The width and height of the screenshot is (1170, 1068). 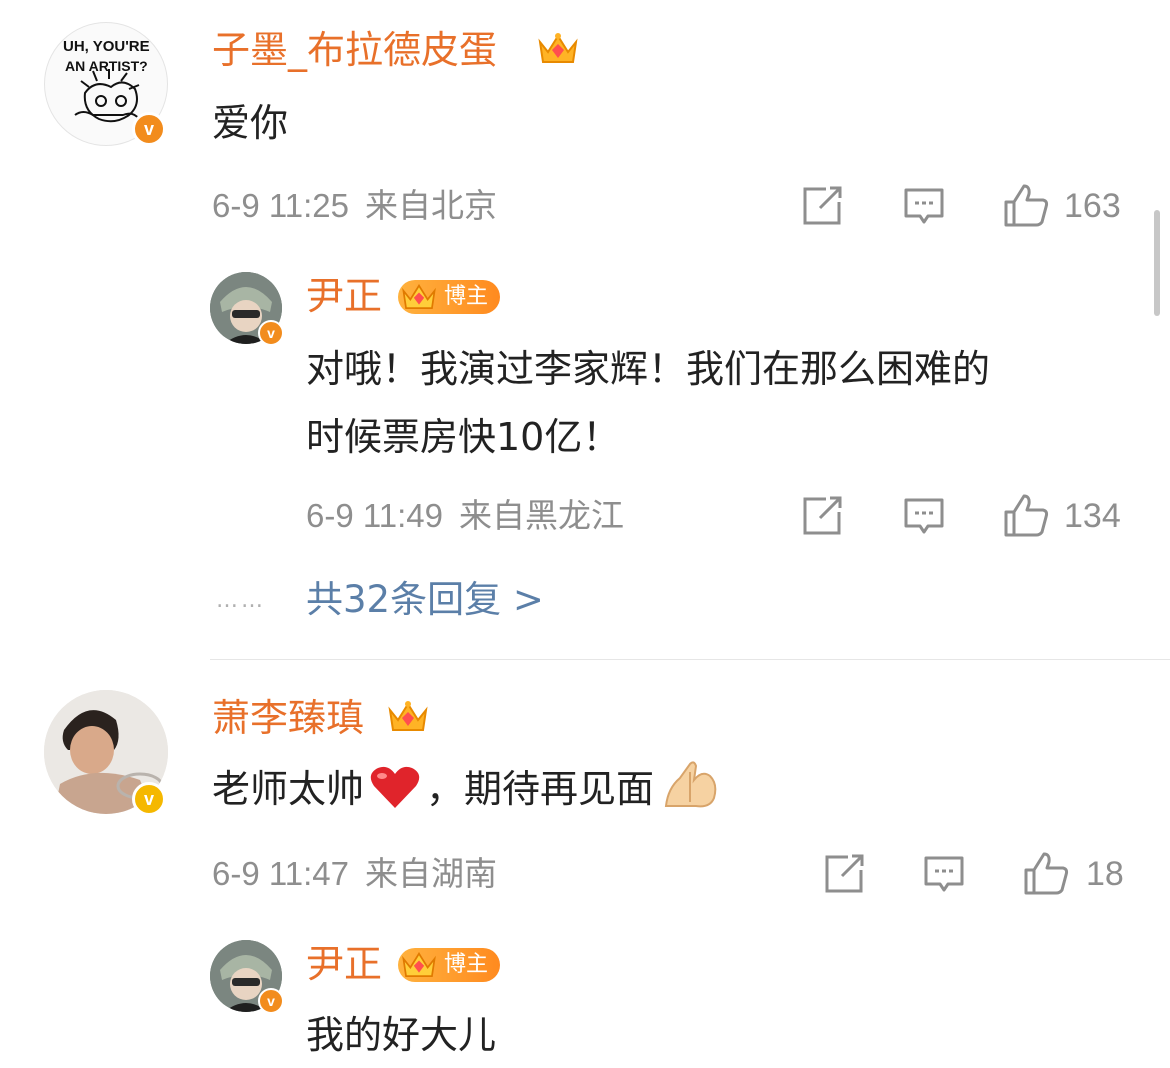 I want to click on comment-text: 爱你, so click(x=250, y=123).